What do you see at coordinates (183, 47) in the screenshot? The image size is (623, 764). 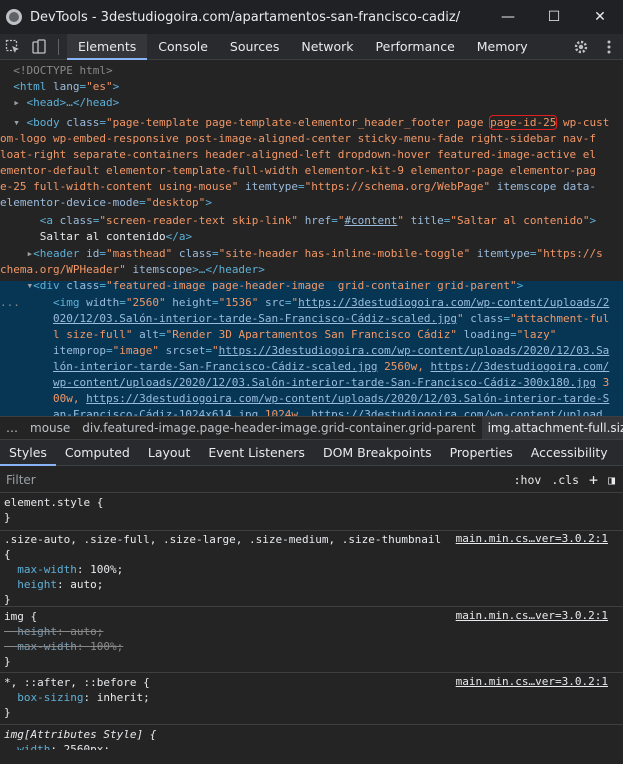 I see `tab-console: Console` at bounding box center [183, 47].